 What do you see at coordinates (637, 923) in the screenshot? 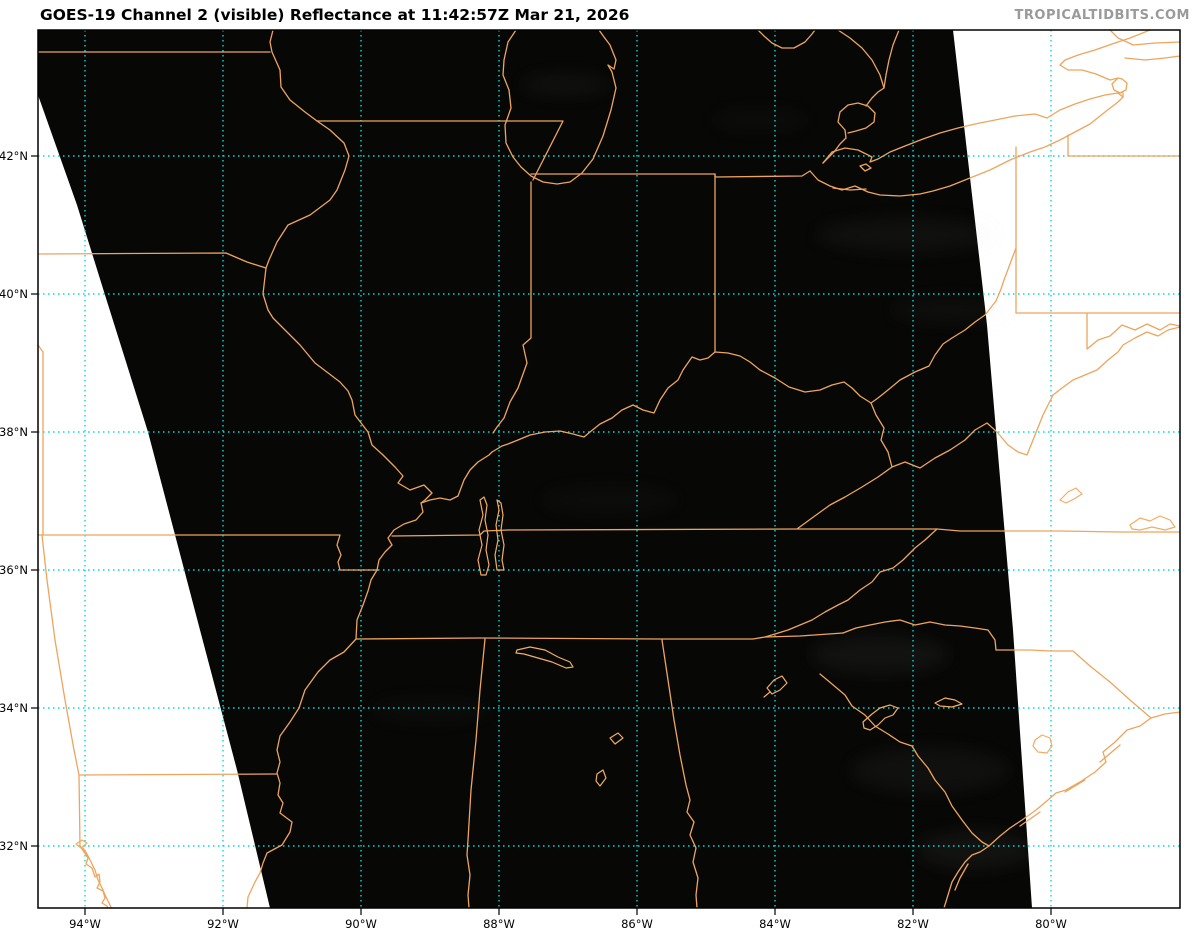
I see `lon-tick-label: 86°W` at bounding box center [637, 923].